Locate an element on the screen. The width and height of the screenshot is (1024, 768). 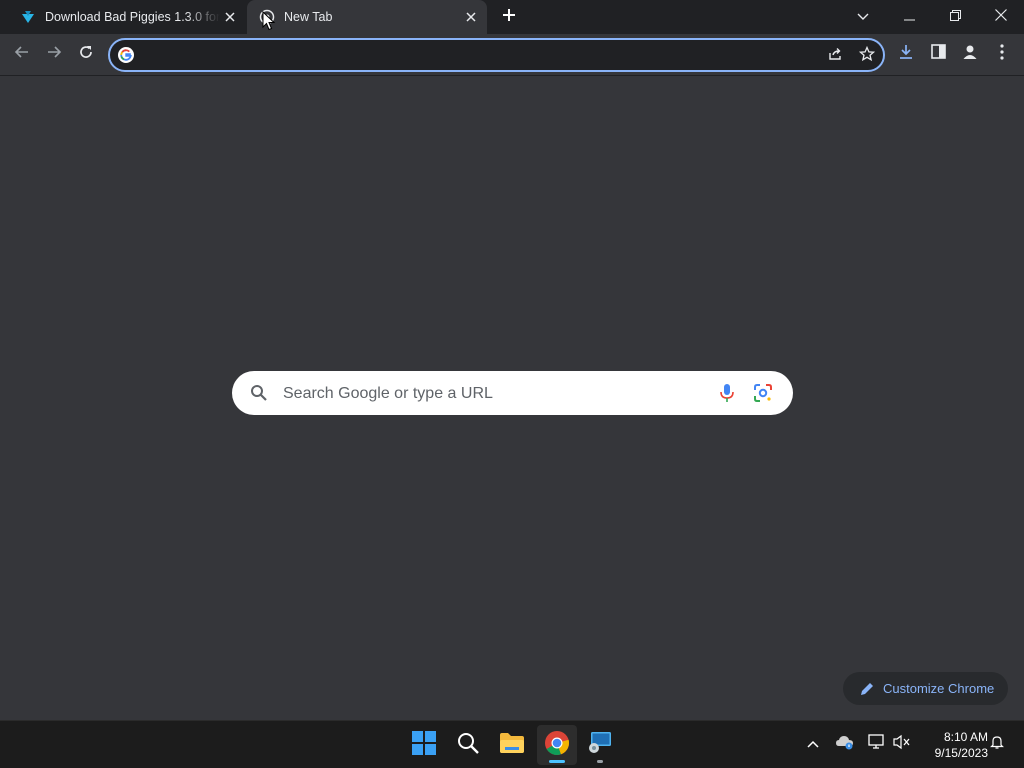
tab-search-icon is located at coordinates (863, 17).